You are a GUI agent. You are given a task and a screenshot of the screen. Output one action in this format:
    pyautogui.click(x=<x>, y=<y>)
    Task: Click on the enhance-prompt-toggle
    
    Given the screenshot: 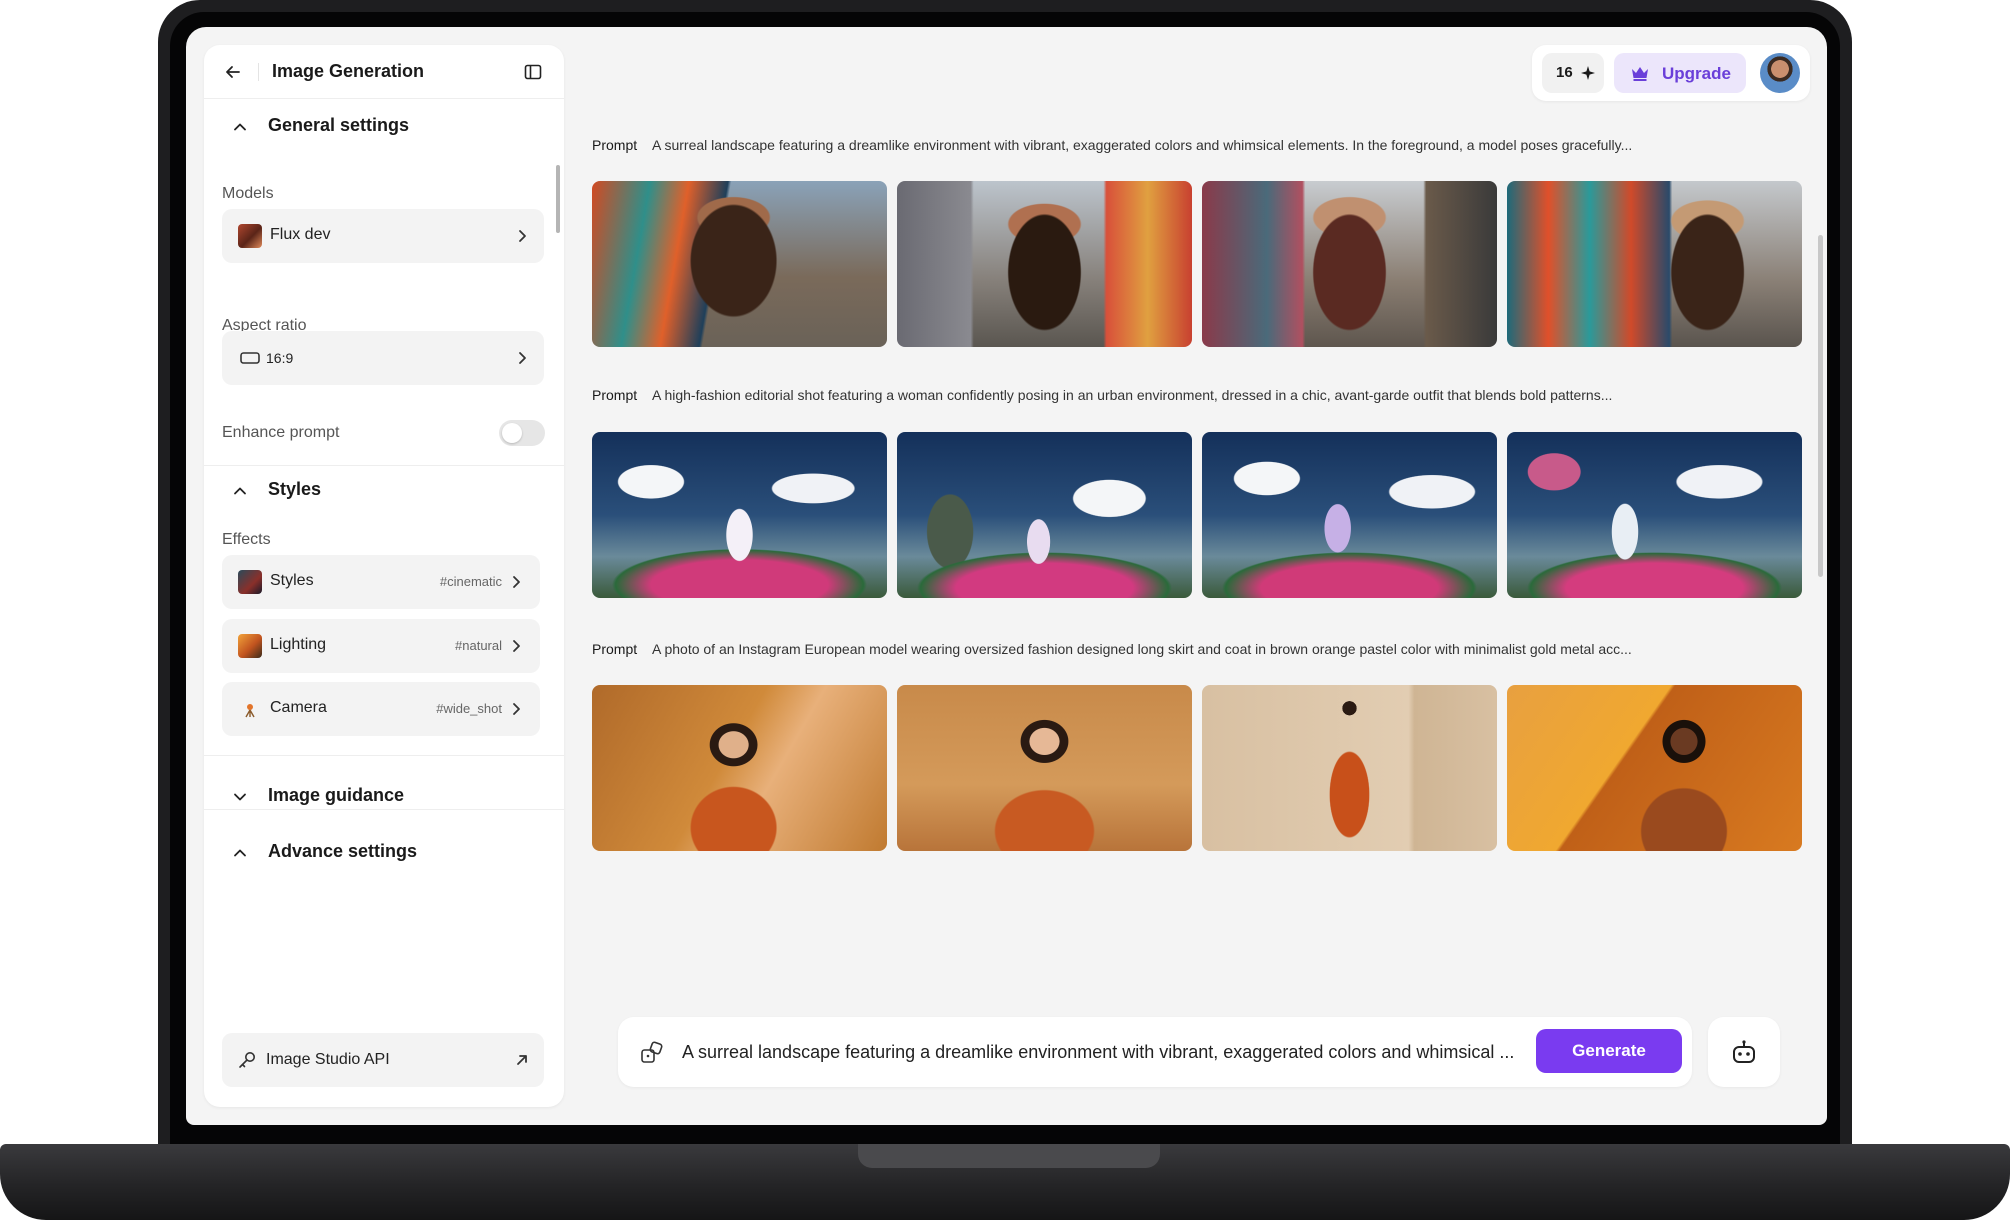 What is the action you would take?
    pyautogui.click(x=522, y=433)
    